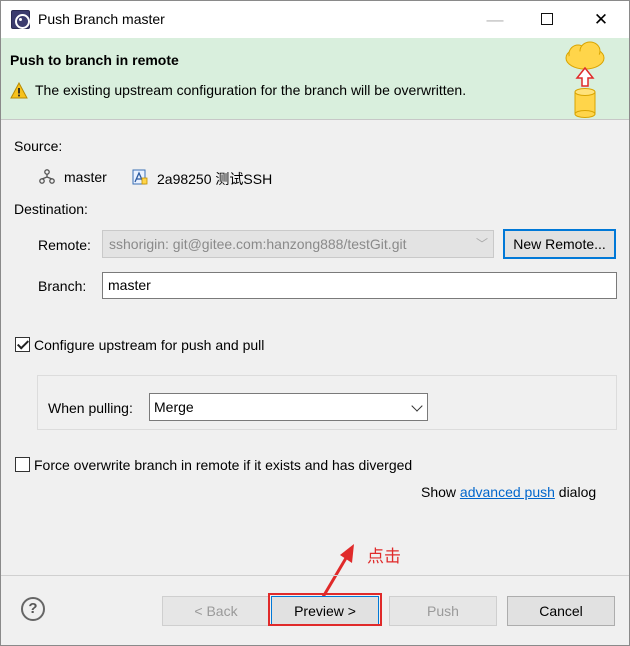 The image size is (630, 646). I want to click on push-button: Push, so click(443, 611).